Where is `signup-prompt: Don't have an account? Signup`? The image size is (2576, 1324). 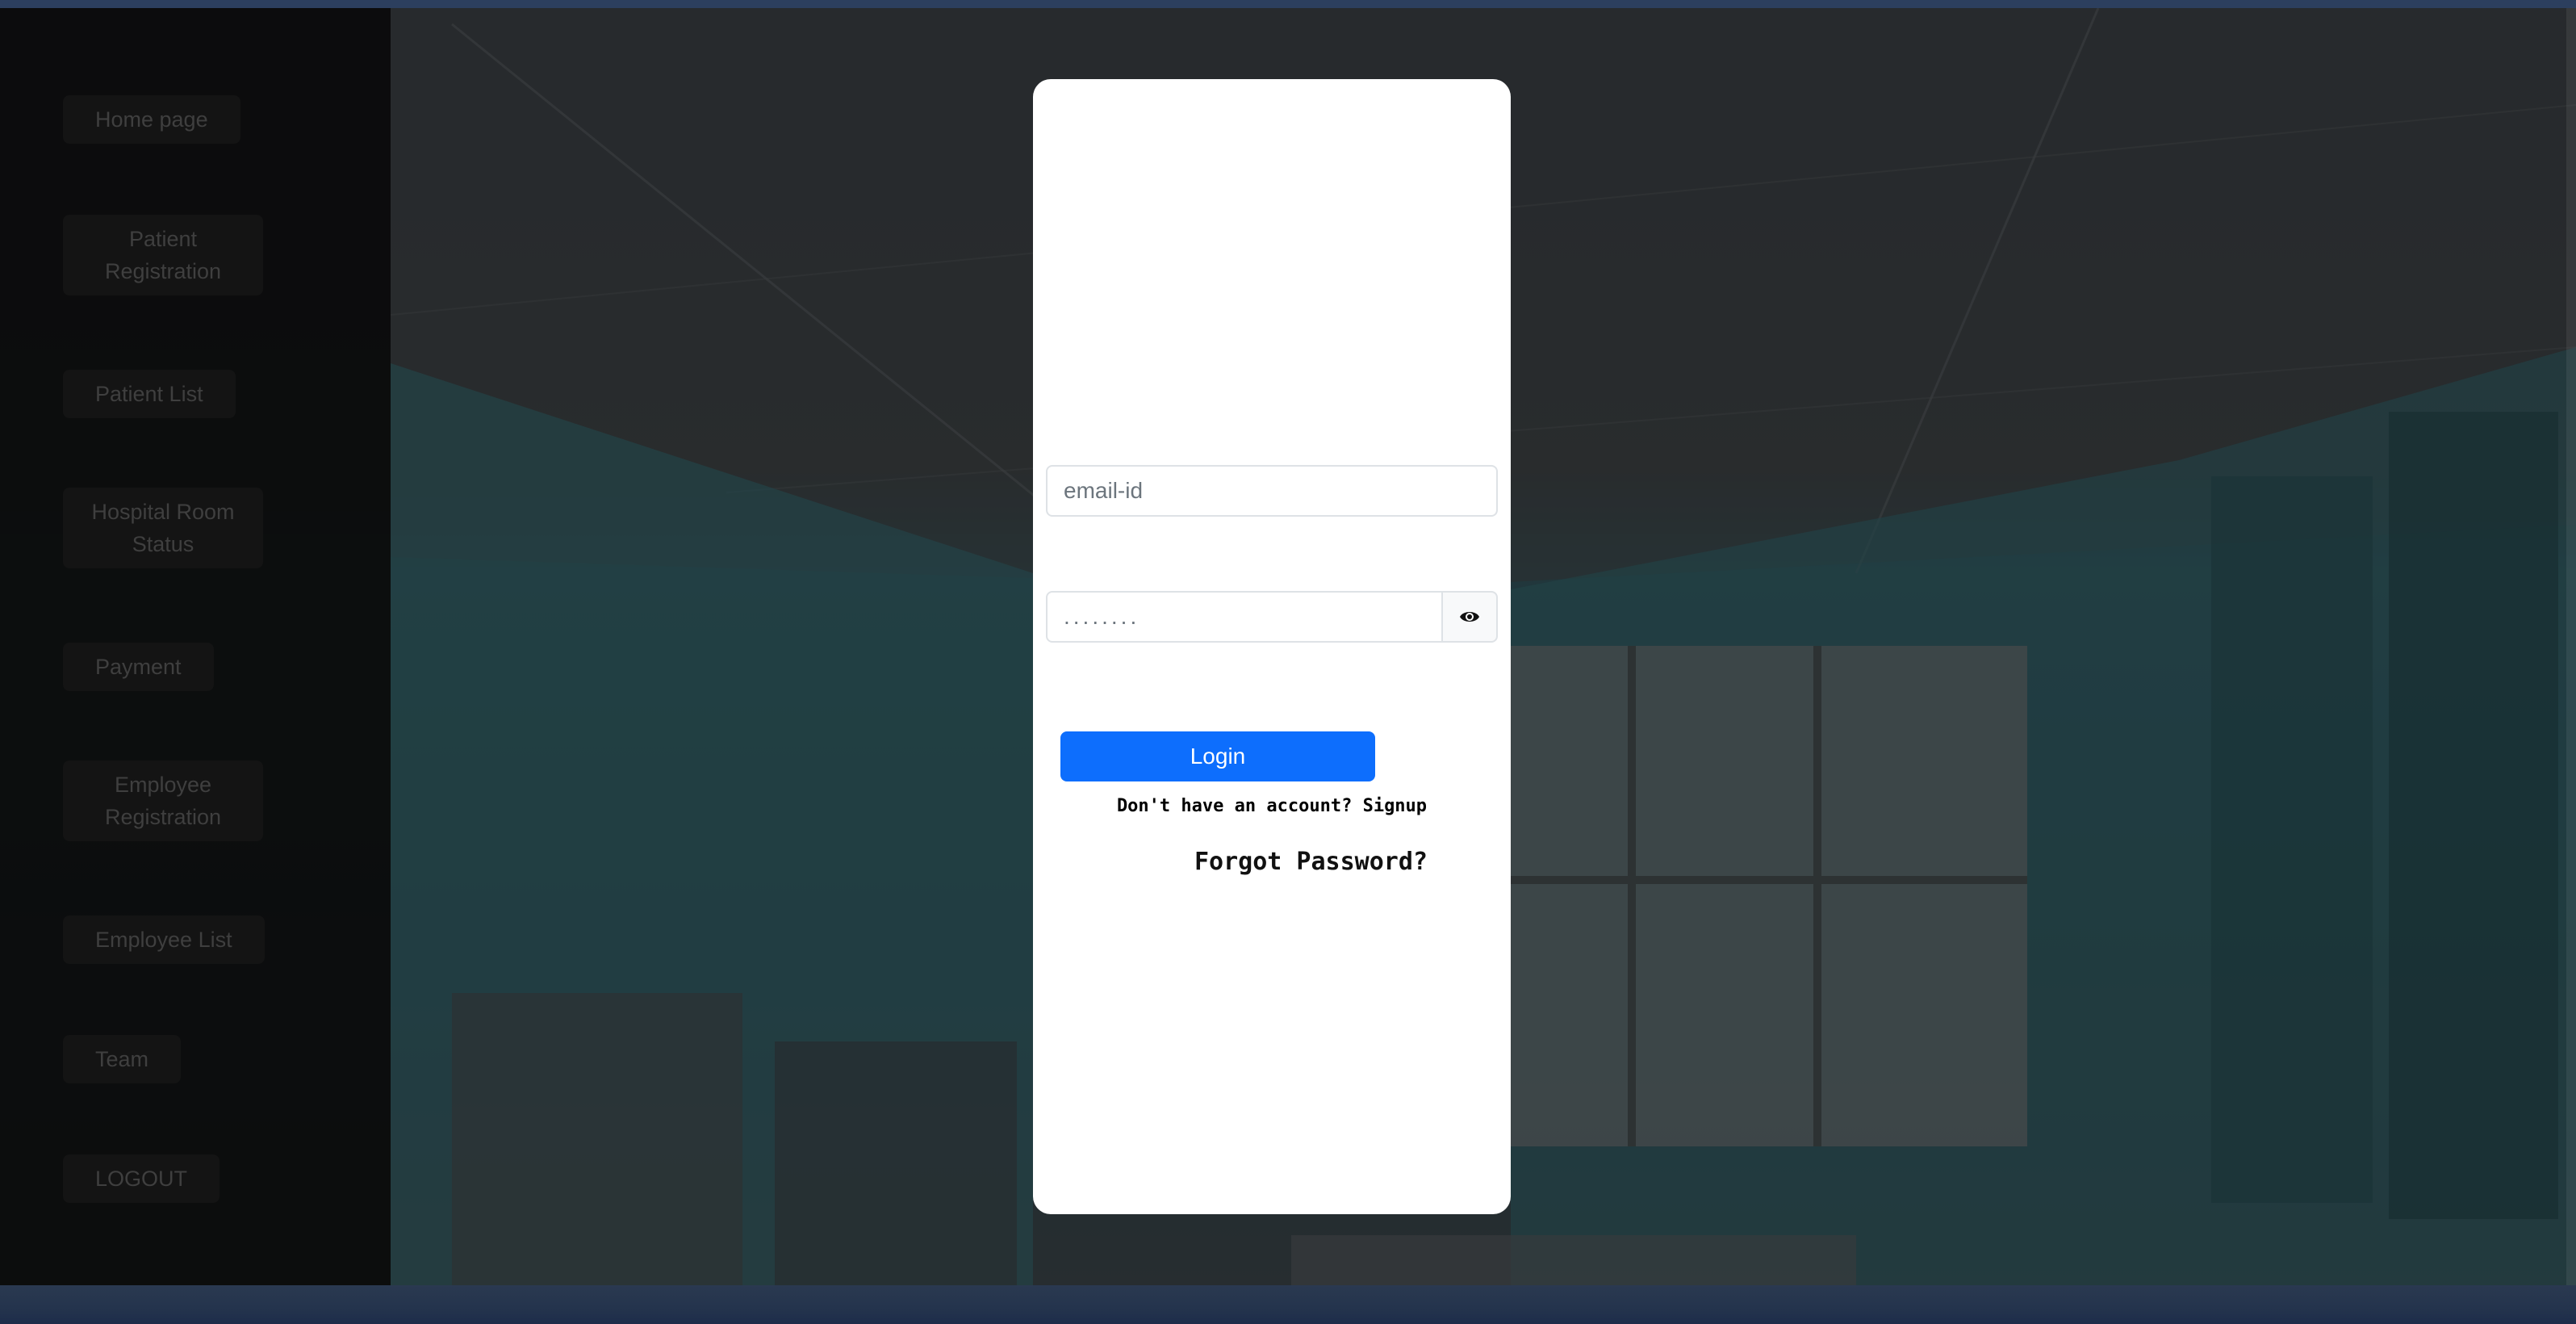 signup-prompt: Don't have an account? Signup is located at coordinates (1272, 806).